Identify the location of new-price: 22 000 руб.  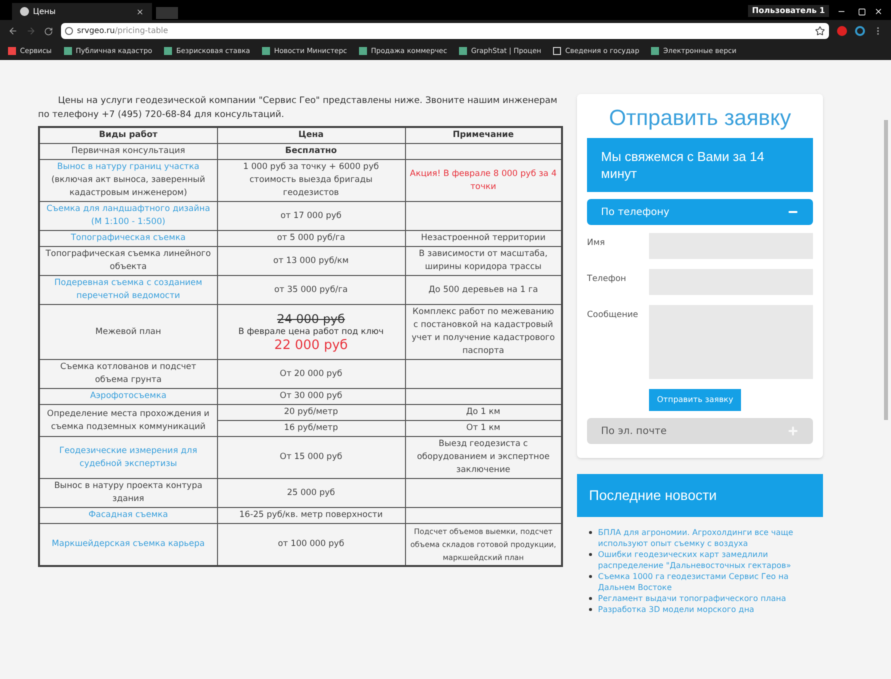
(311, 345).